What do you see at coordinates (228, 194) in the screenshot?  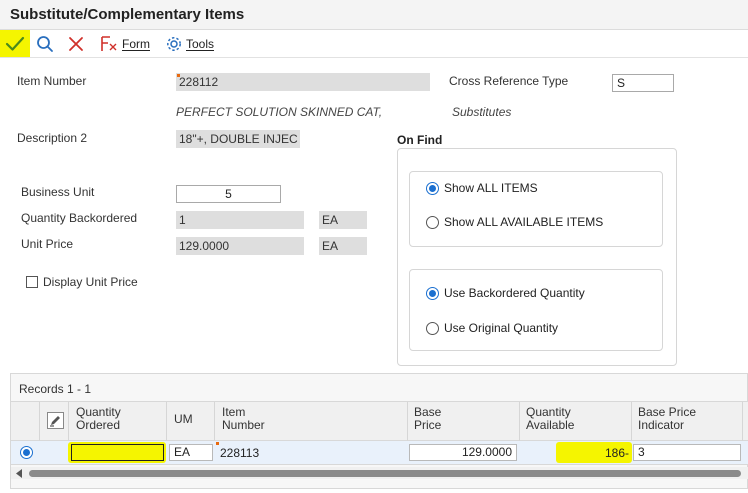 I see `business-unit-input: 5` at bounding box center [228, 194].